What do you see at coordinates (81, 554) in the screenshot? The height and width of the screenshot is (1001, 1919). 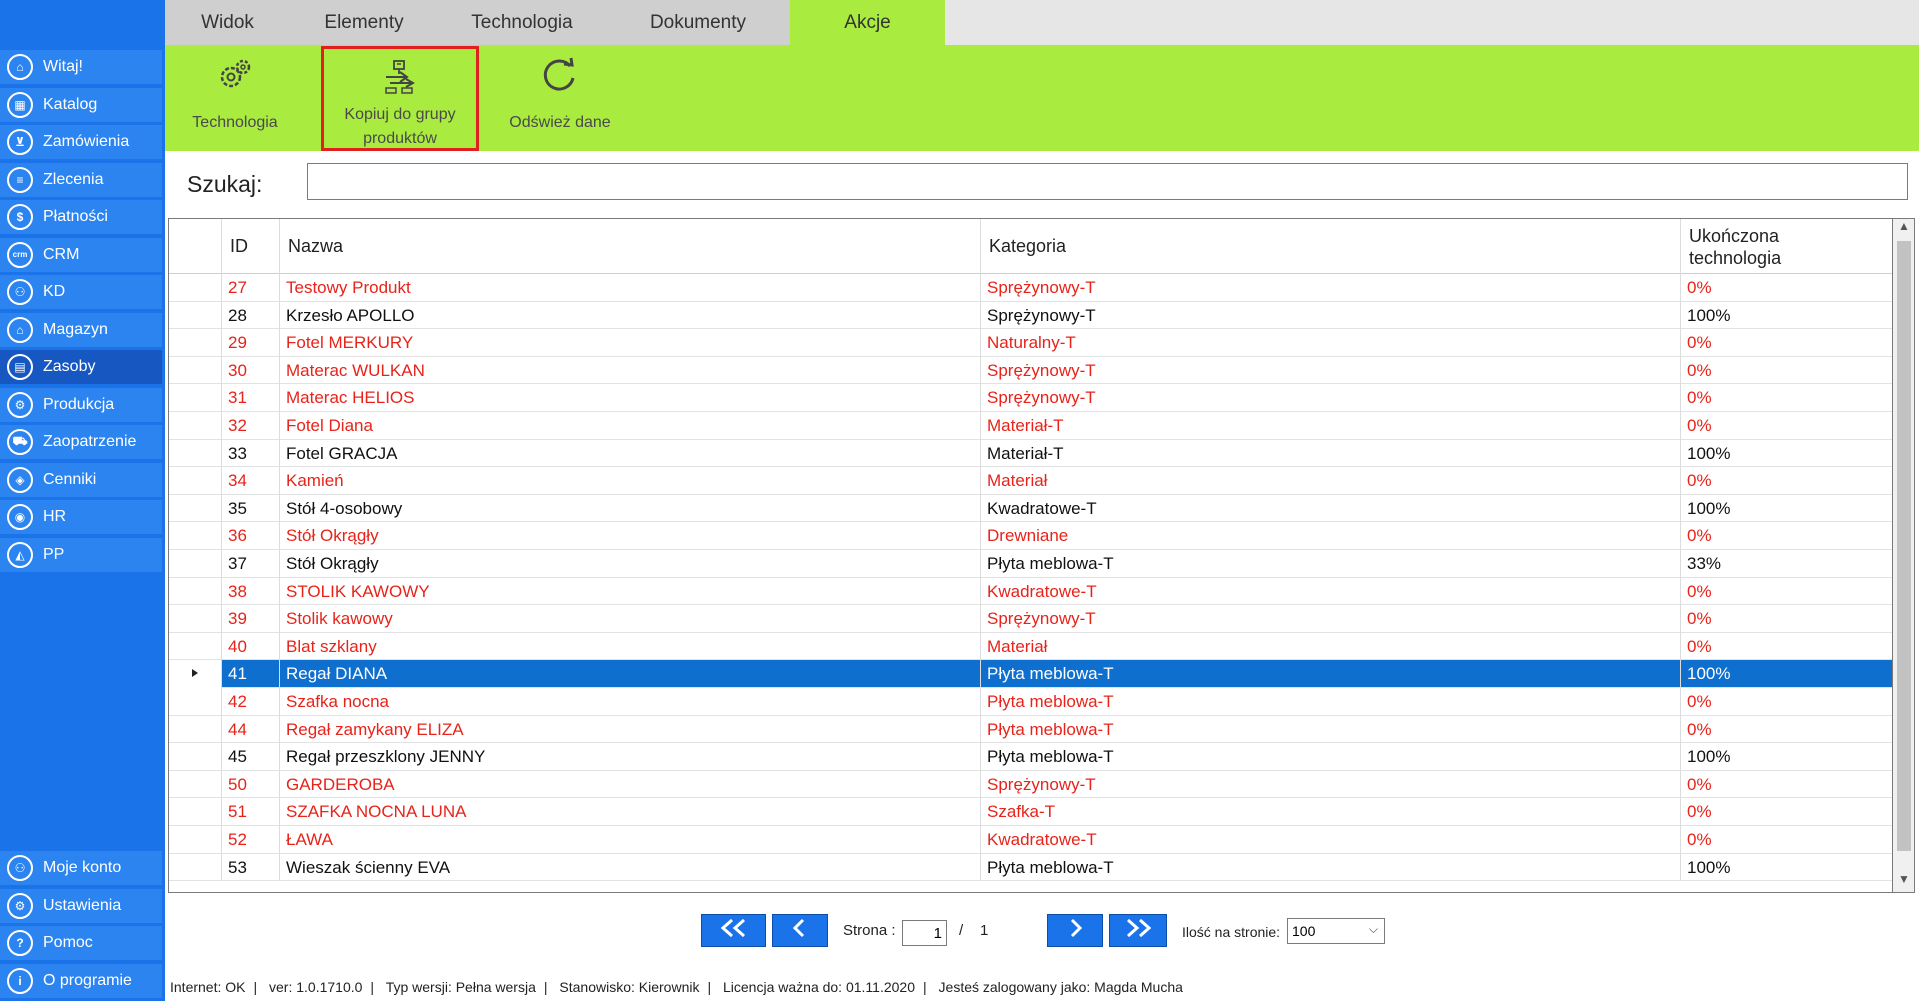 I see `sidebar-item-pp: ◭ PP` at bounding box center [81, 554].